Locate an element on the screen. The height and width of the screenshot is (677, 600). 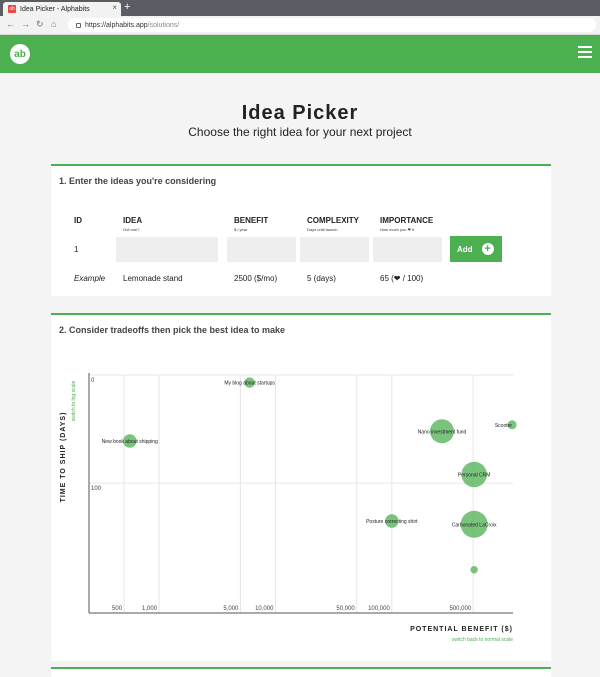
x-tick-label: 500 is located at coordinates (117, 609).